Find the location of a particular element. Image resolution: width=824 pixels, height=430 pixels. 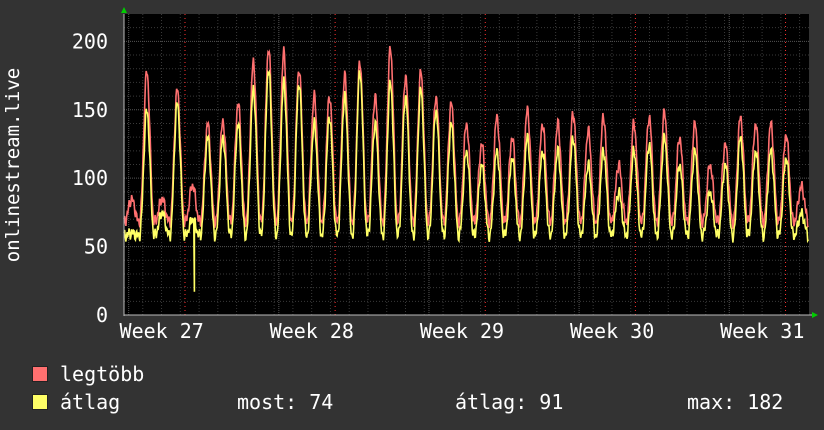

y-tick-label: 100 is located at coordinates (90, 178).